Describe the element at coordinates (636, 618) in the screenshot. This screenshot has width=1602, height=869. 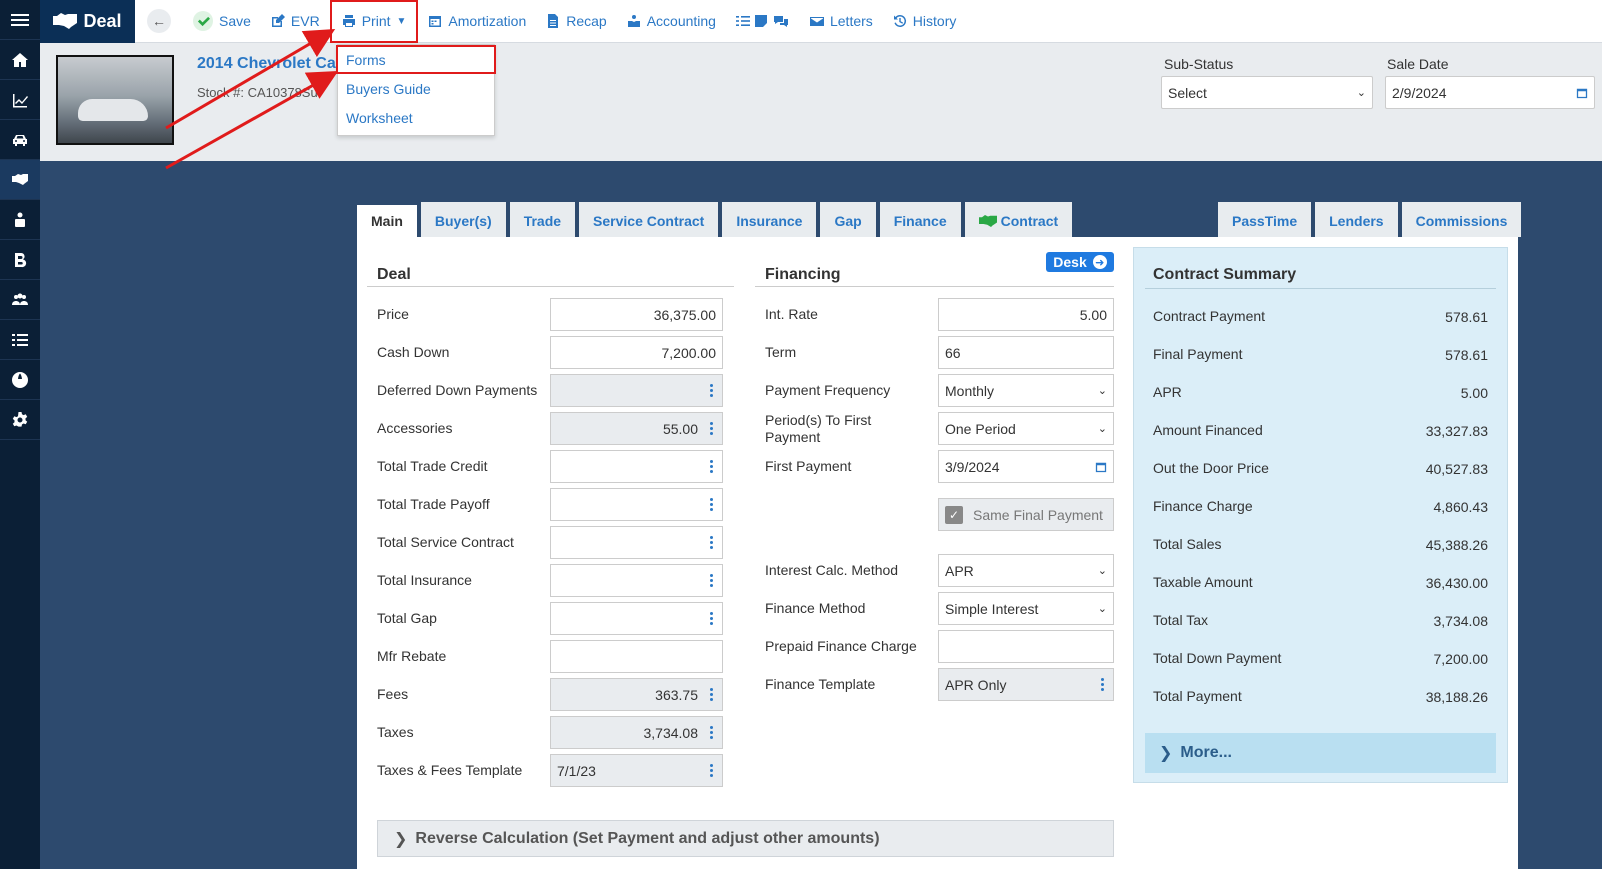
I see `gap-input` at that location.